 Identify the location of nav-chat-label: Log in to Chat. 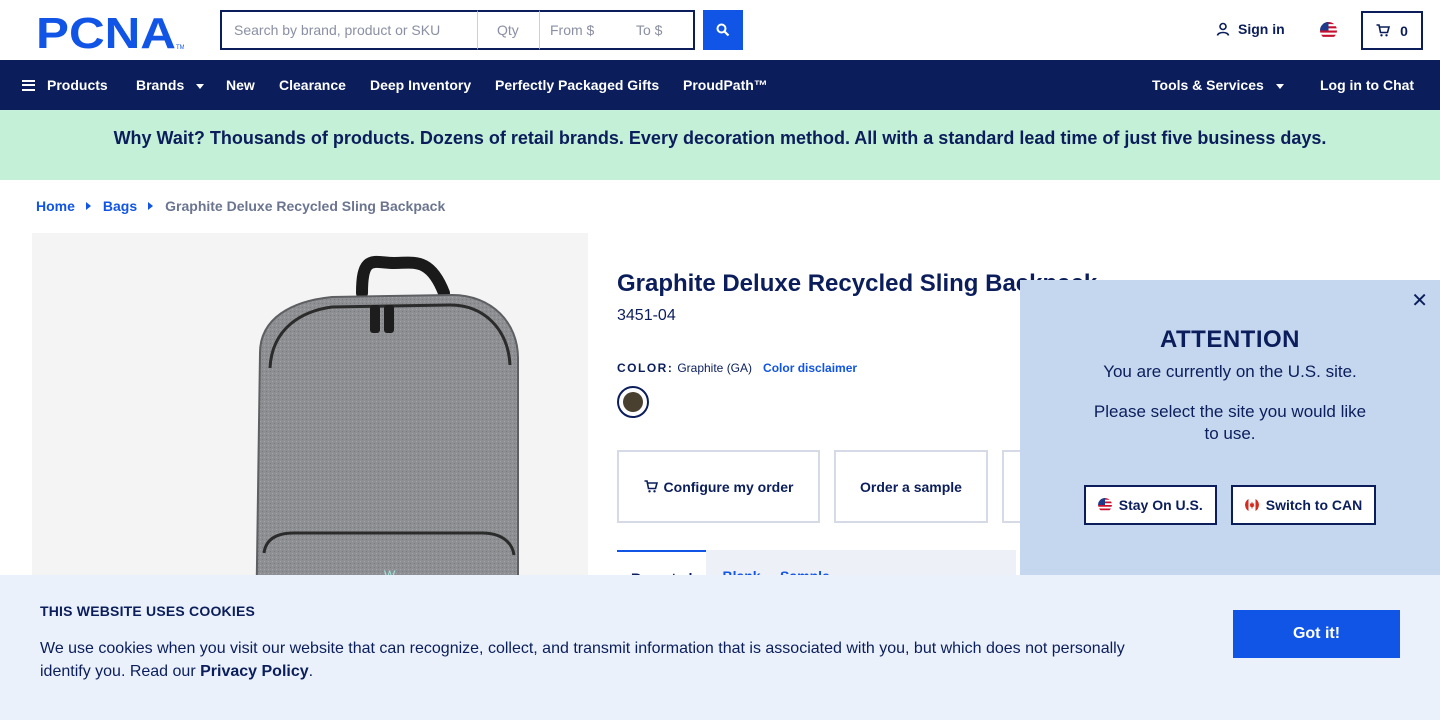
(1367, 85).